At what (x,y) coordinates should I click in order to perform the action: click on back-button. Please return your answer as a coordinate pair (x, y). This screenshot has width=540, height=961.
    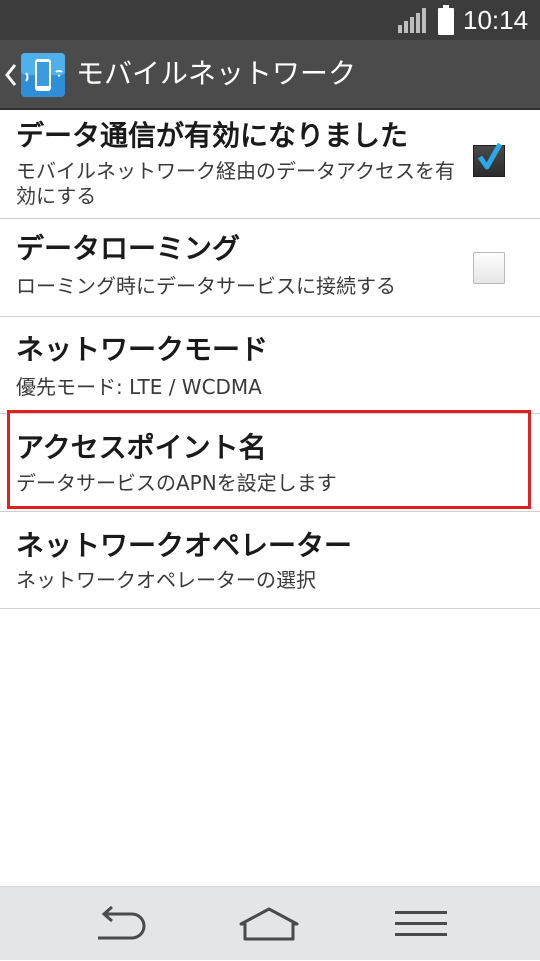
    Looking at the image, I should click on (118, 924).